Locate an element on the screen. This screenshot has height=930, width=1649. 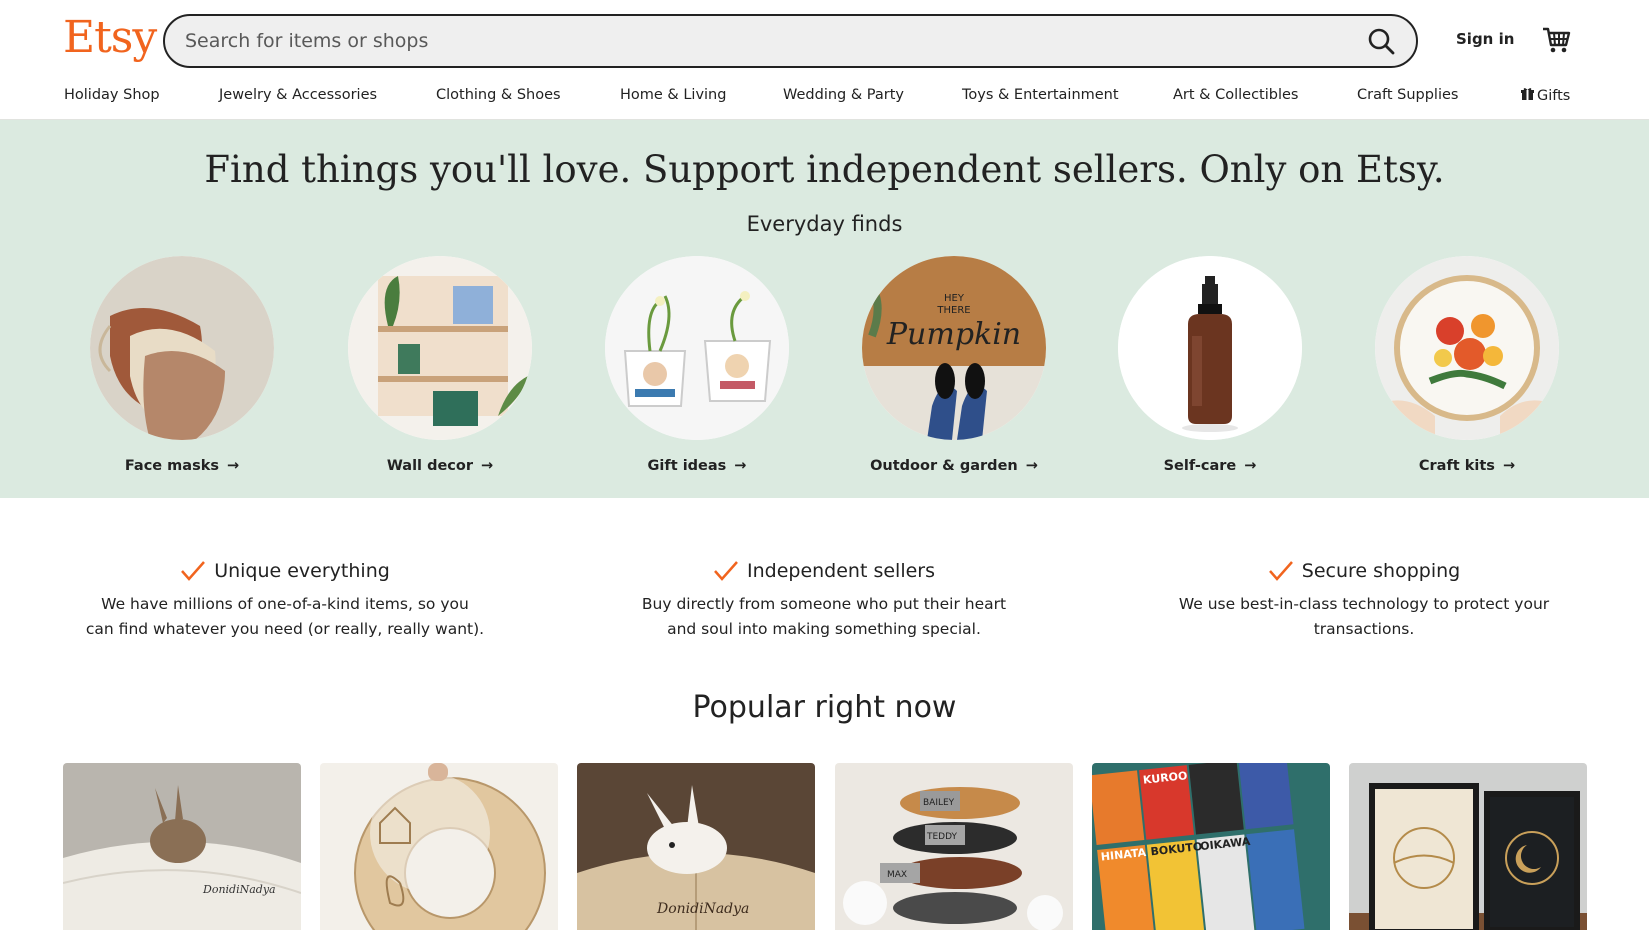
popular-heading: Popular right now is located at coordinates (824, 707).